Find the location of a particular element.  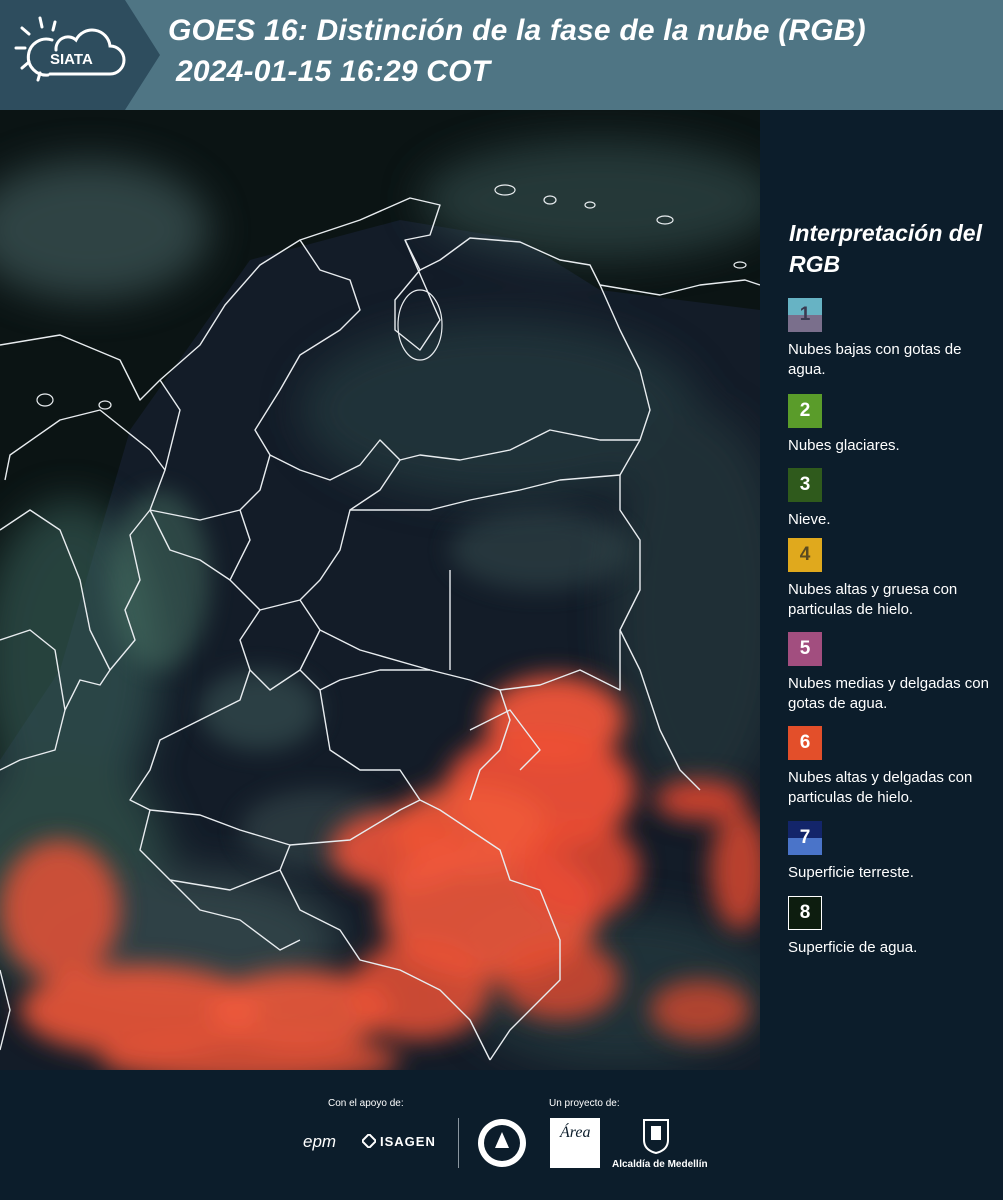

legend-number: 2 is located at coordinates (805, 410).